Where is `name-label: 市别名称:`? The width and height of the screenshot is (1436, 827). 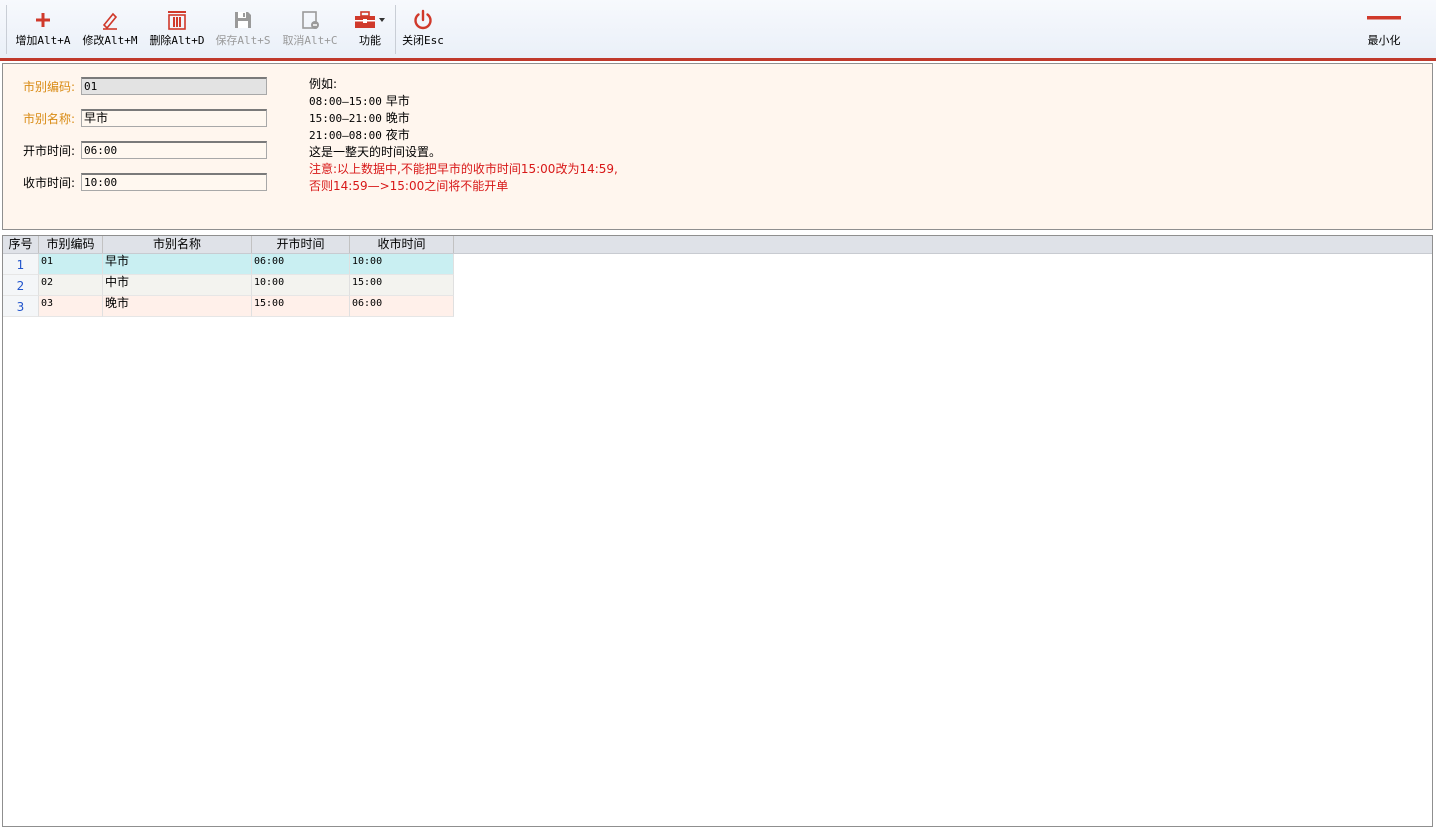
name-label: 市别名称: is located at coordinates (49, 118).